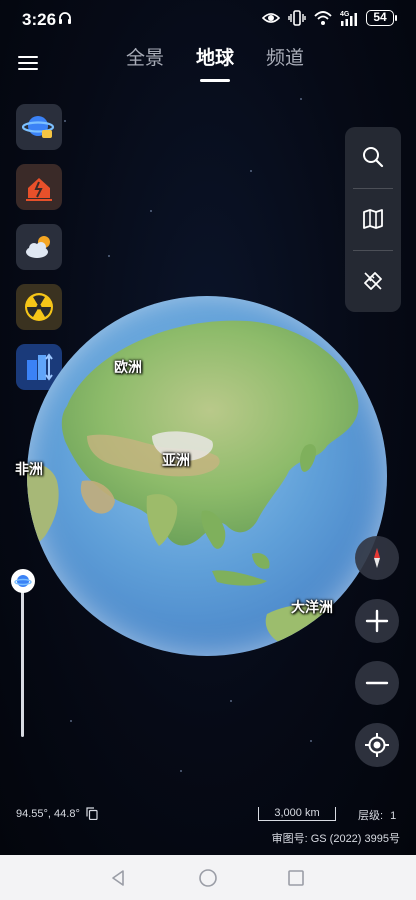 This screenshot has width=416, height=900. I want to click on view-tabs: 全景 地球 频道, so click(215, 64).